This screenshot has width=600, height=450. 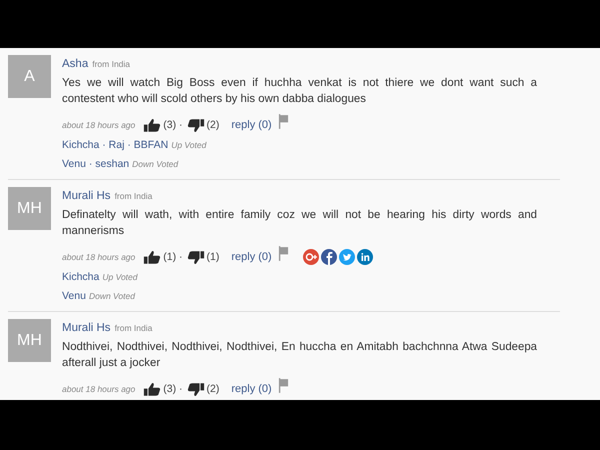 What do you see at coordinates (213, 257) in the screenshot?
I see `dislike-count: (1)` at bounding box center [213, 257].